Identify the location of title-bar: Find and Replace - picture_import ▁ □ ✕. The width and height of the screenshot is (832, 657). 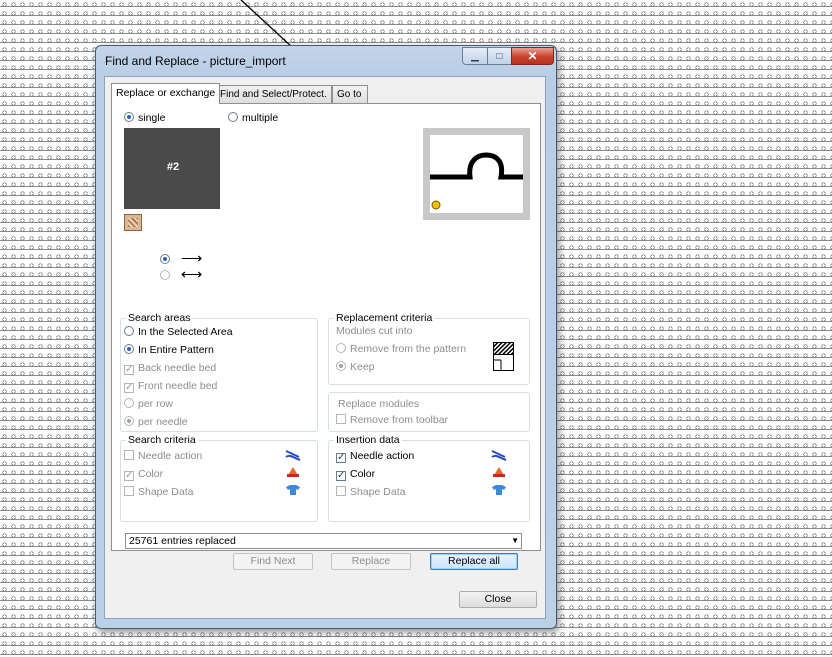
(326, 60).